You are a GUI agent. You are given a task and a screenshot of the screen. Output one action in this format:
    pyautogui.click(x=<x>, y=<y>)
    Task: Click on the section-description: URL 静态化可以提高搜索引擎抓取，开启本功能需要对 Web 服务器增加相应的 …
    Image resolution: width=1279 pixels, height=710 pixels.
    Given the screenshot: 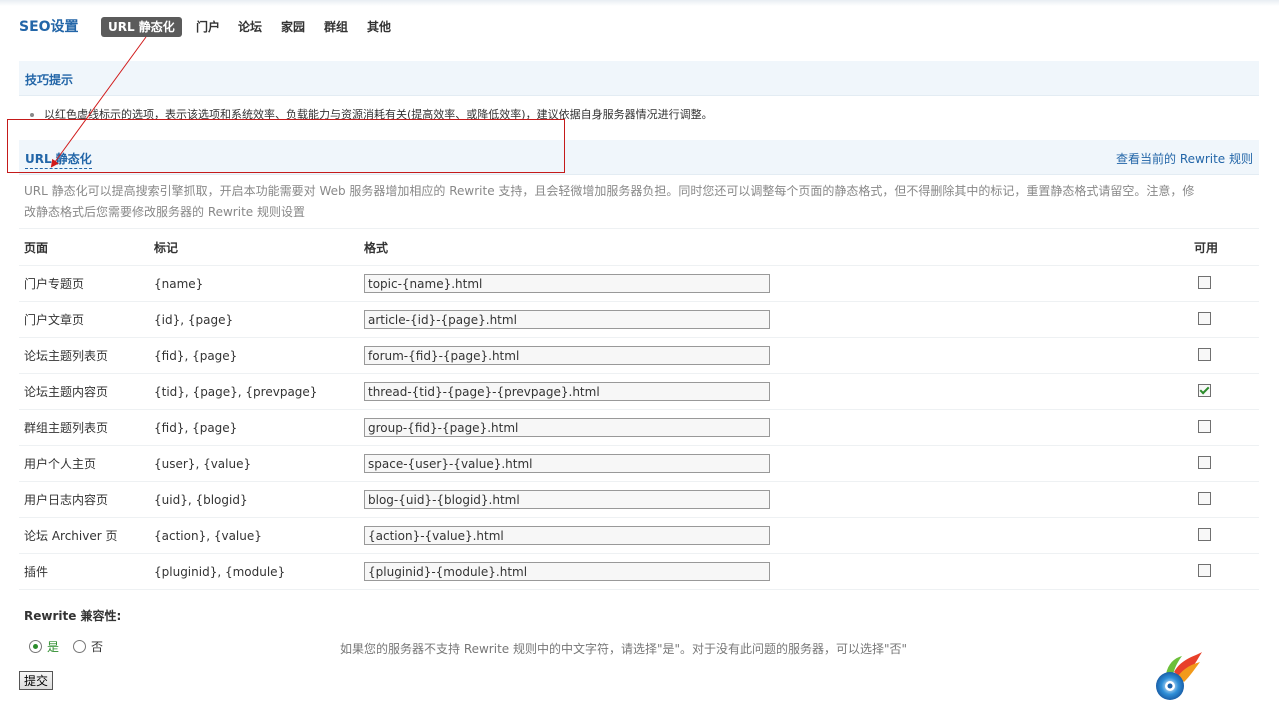 What is the action you would take?
    pyautogui.click(x=609, y=201)
    